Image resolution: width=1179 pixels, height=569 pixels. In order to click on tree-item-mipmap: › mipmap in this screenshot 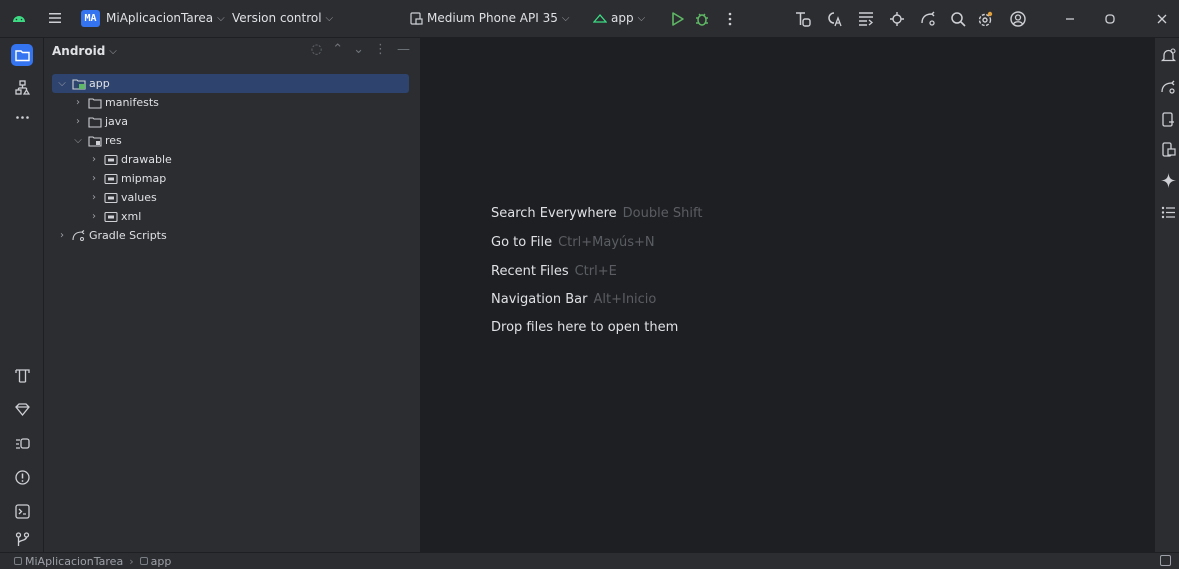, I will do `click(230, 178)`.